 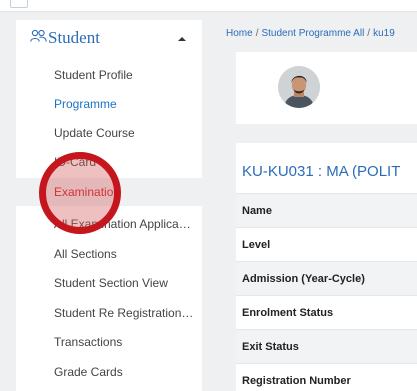 What do you see at coordinates (109, 342) in the screenshot?
I see `sidebar-item-transactions: Transactions` at bounding box center [109, 342].